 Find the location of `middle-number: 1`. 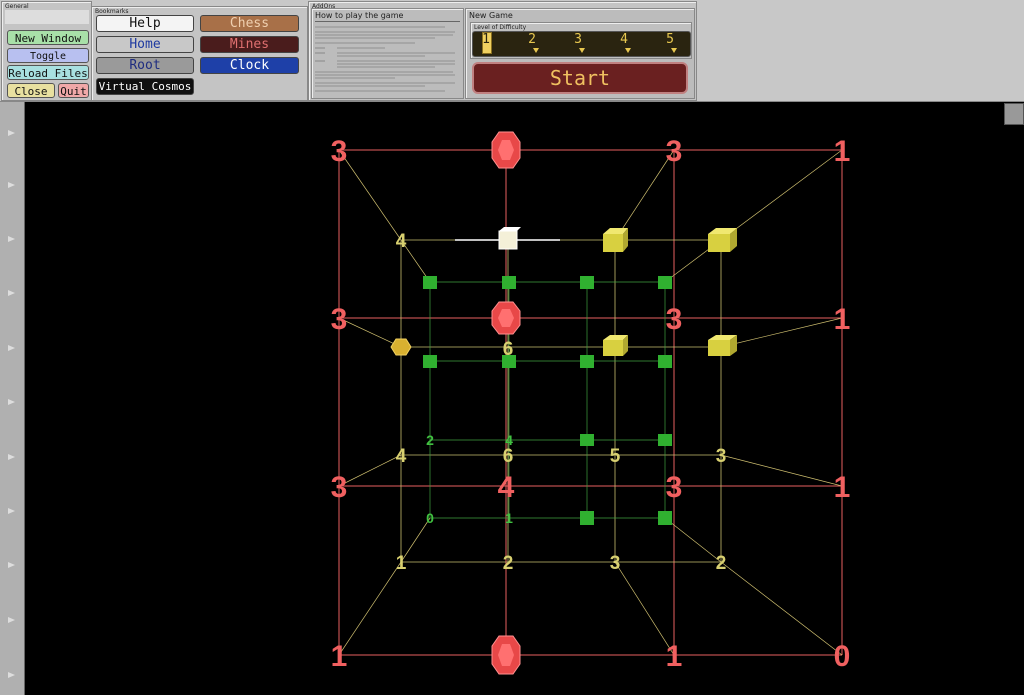

middle-number: 1 is located at coordinates (401, 563).